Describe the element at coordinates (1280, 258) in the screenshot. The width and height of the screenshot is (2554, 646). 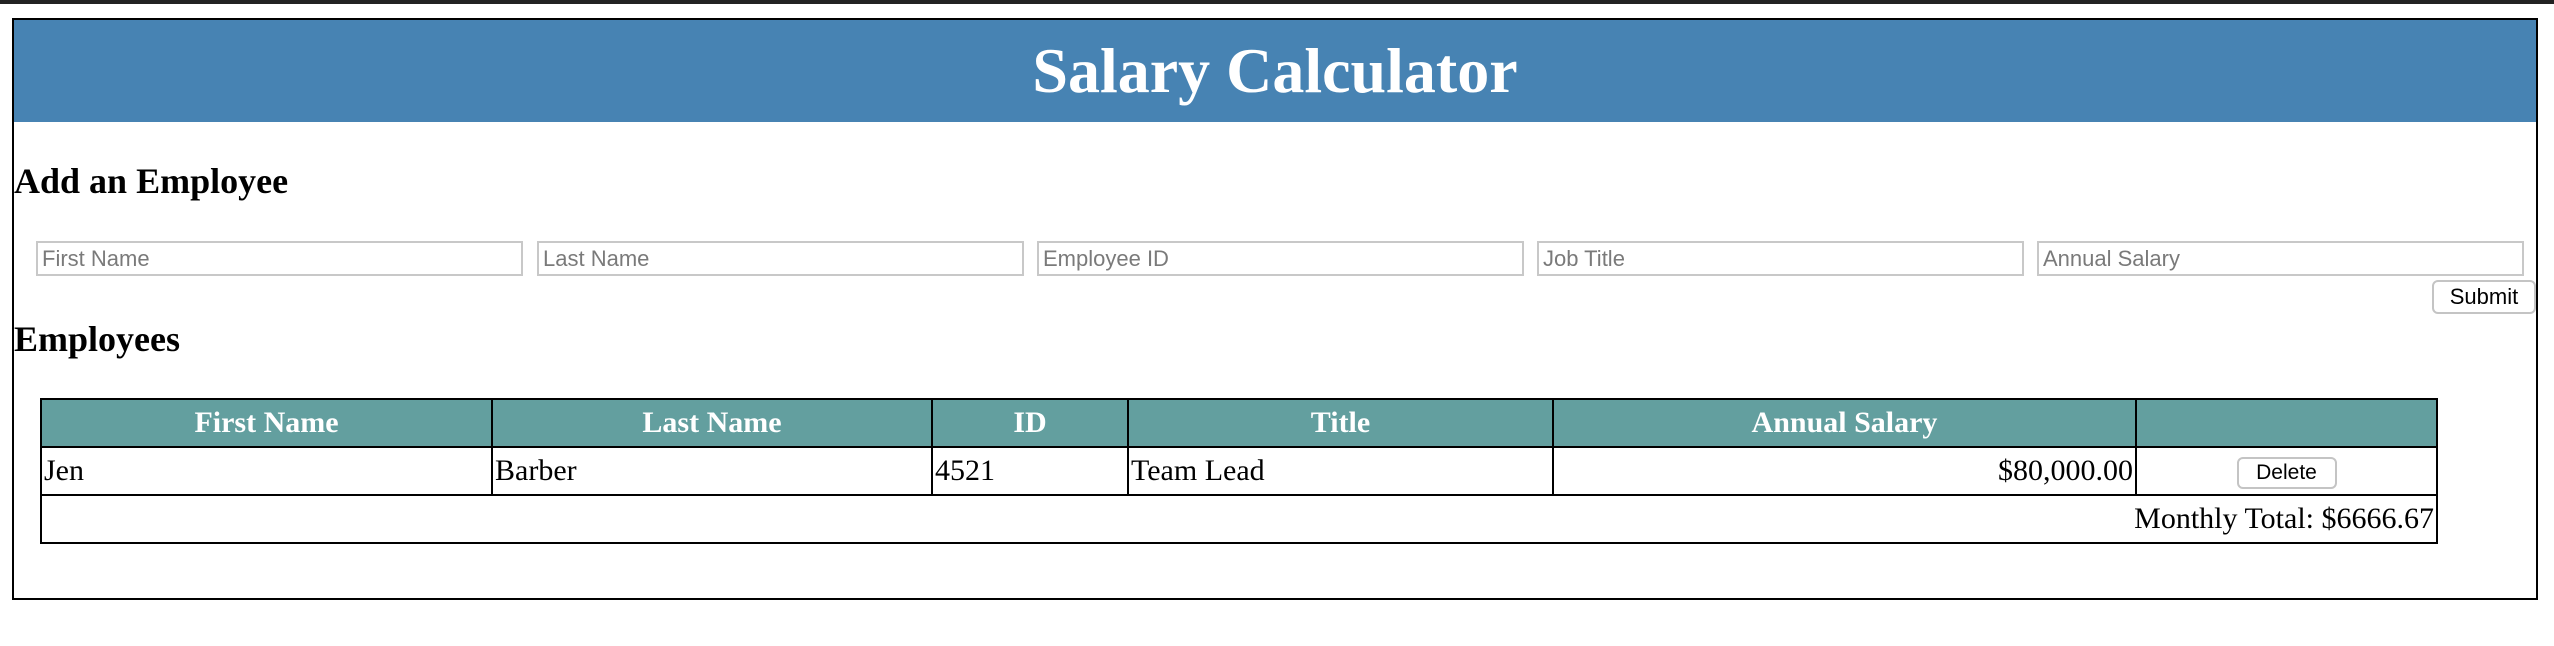
I see `employee-id-input` at that location.